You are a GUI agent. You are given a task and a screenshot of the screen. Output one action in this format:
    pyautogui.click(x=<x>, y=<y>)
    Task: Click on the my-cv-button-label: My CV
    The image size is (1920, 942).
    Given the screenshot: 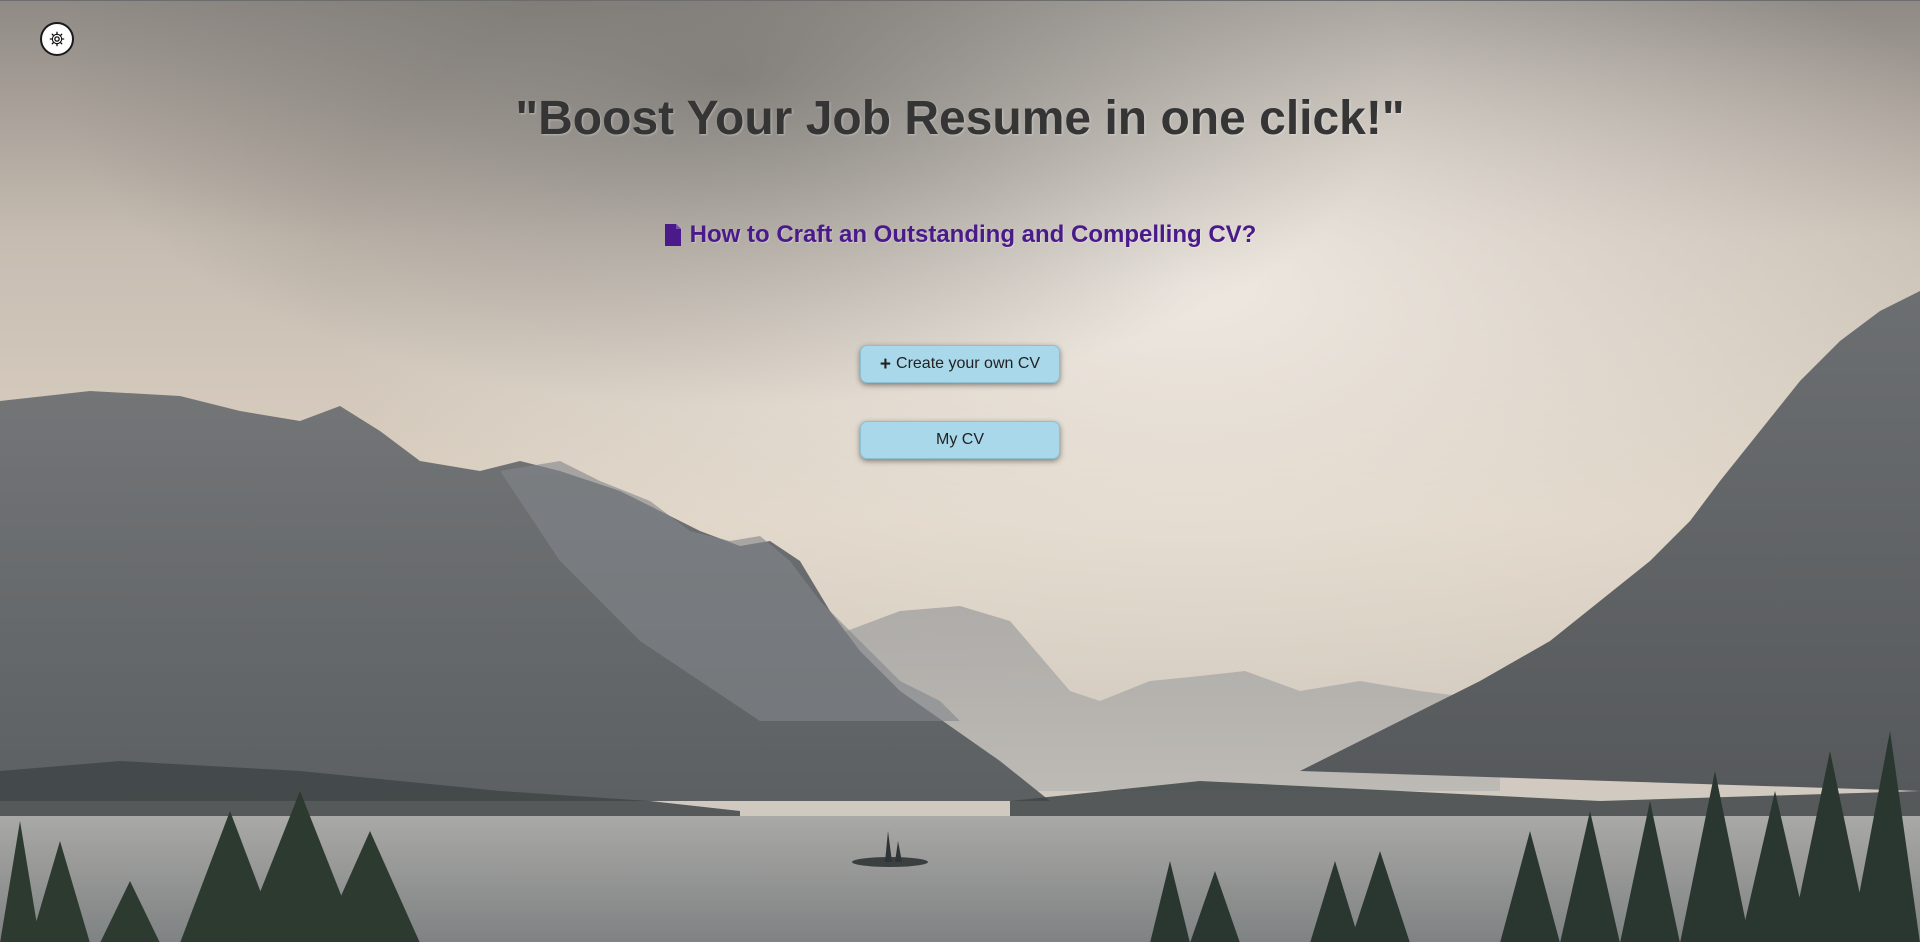 What is the action you would take?
    pyautogui.click(x=960, y=439)
    